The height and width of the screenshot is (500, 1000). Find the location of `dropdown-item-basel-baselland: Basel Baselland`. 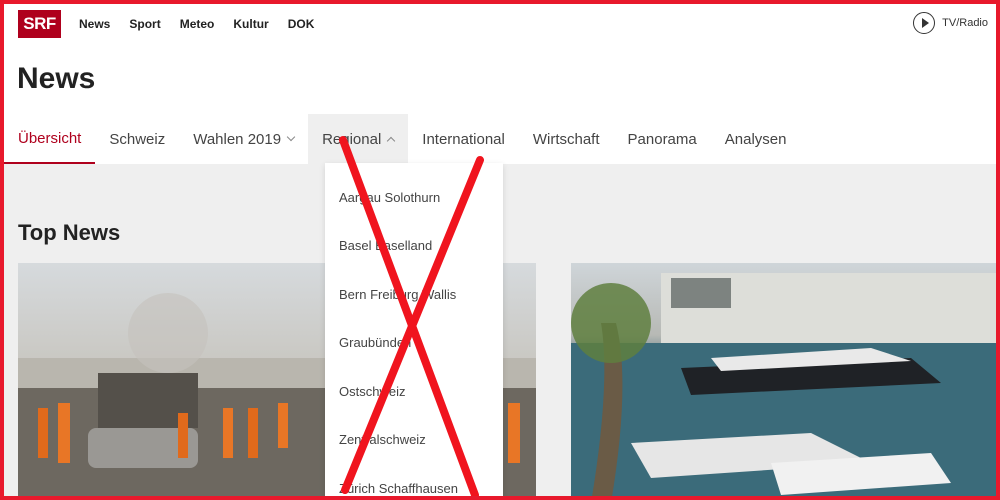

dropdown-item-basel-baselland: Basel Baselland is located at coordinates (414, 246).